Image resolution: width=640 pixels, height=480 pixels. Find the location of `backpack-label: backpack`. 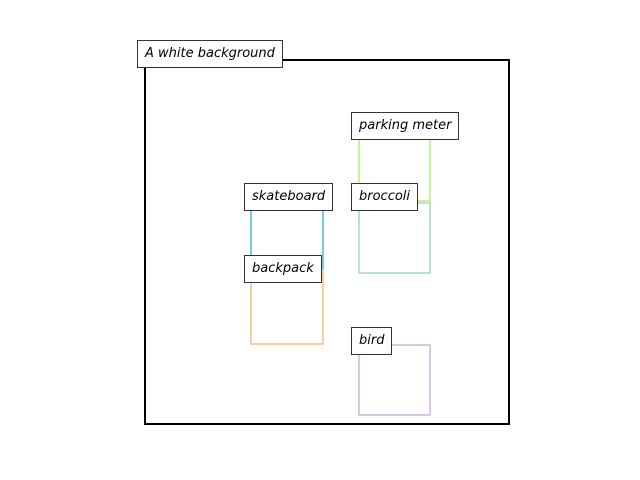

backpack-label: backpack is located at coordinates (283, 269).